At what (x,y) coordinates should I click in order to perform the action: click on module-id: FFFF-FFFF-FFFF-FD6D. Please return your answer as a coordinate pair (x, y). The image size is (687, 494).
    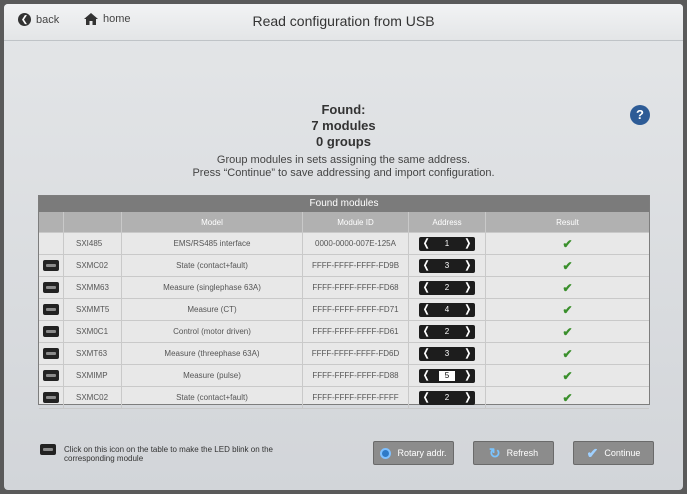
    Looking at the image, I should click on (356, 353).